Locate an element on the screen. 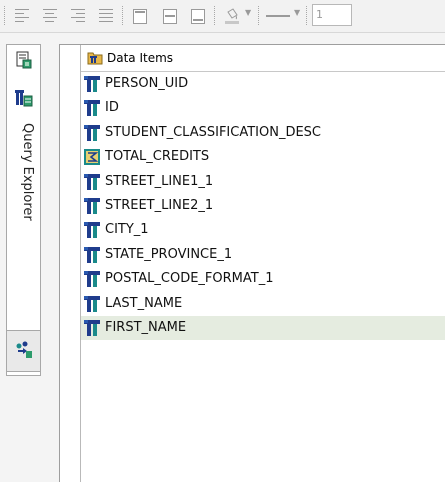  query-data-icon is located at coordinates (24, 98).